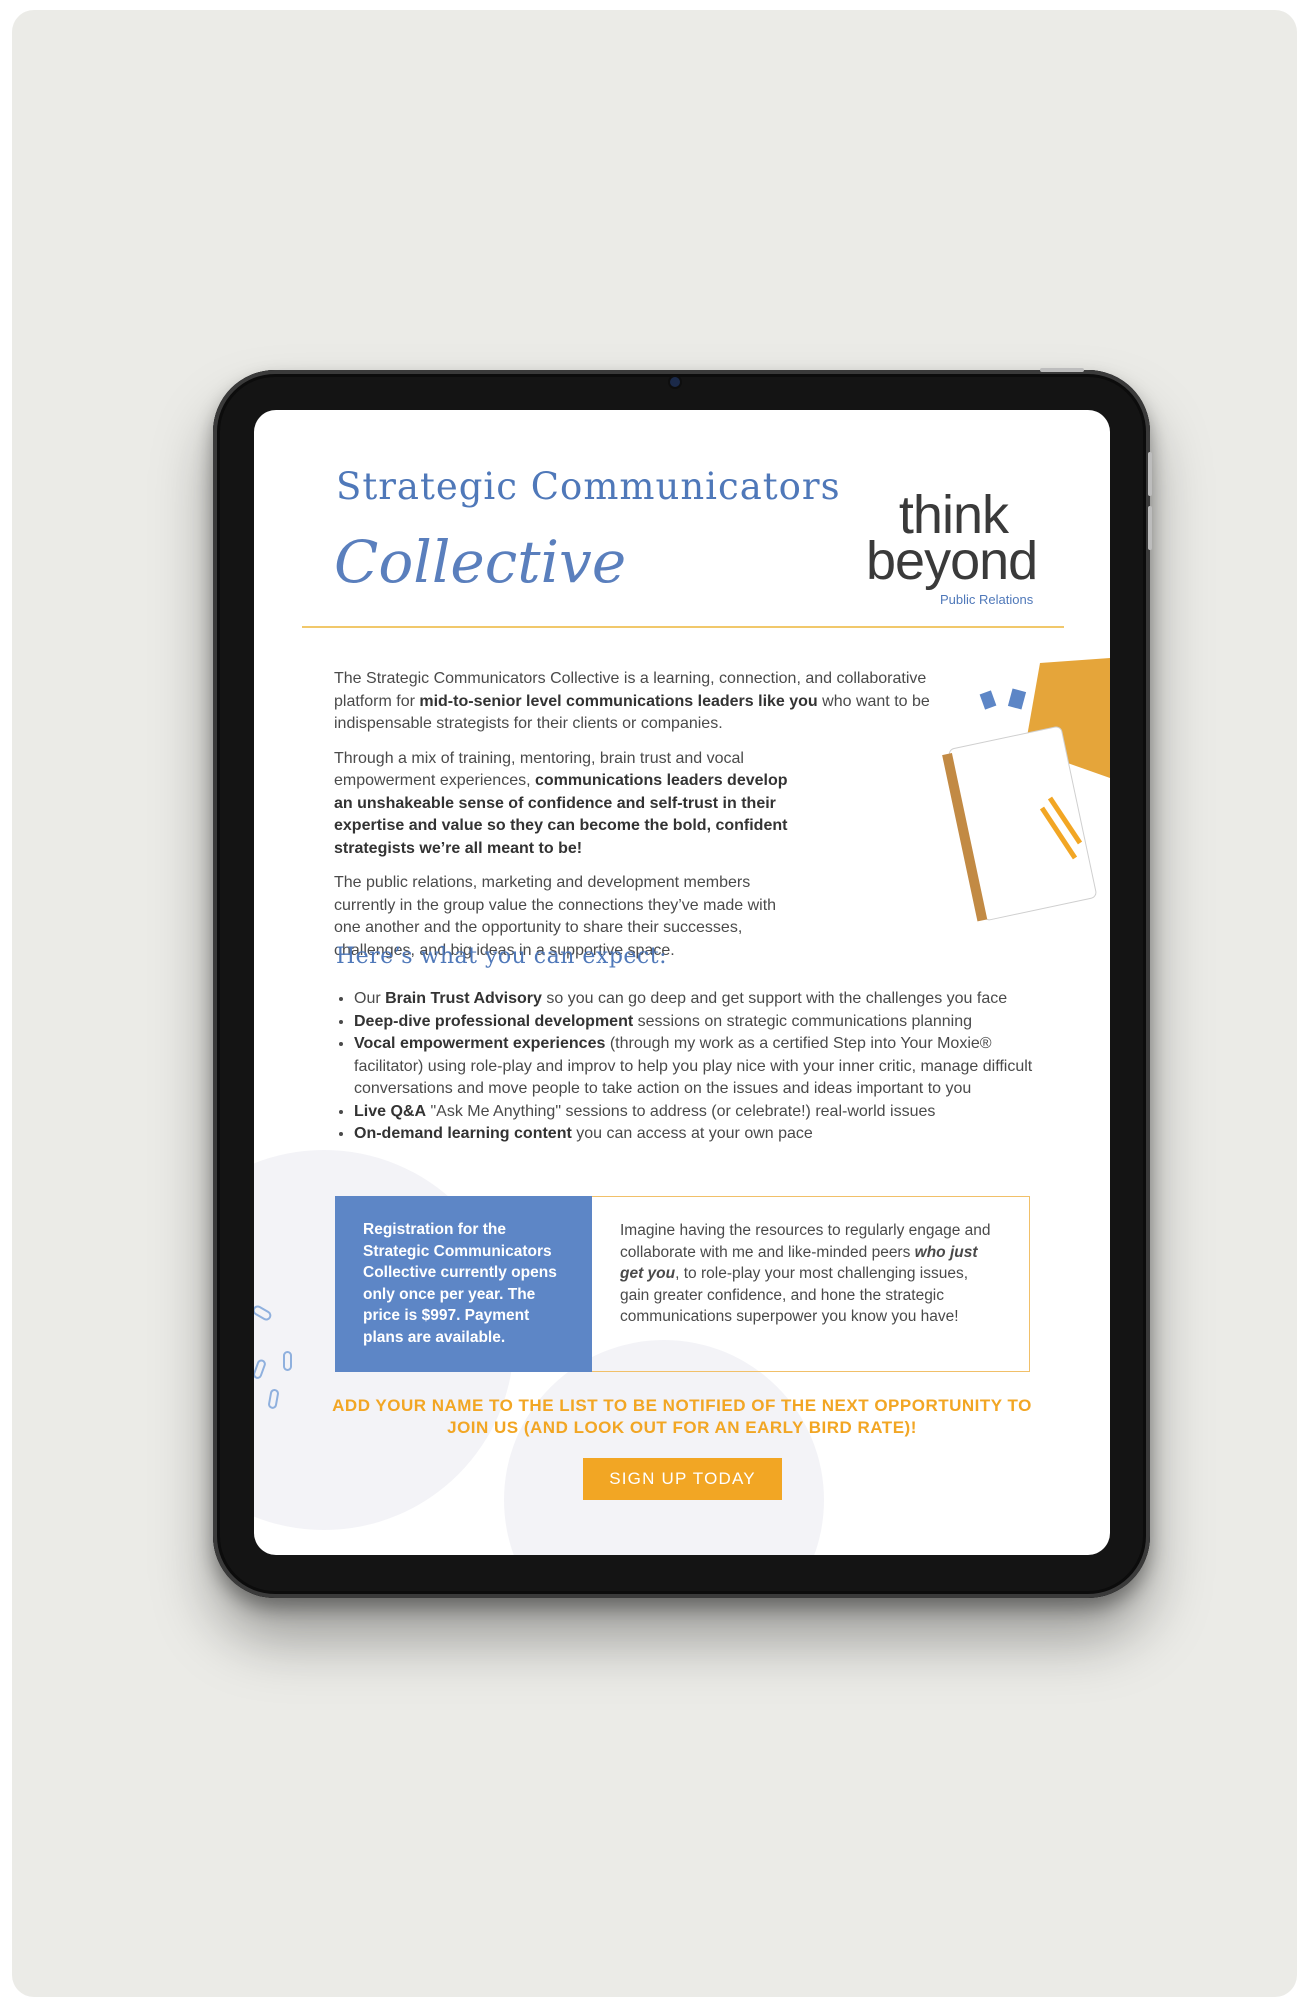  I want to click on text-run-bold: Vocal empowerment experiences, so click(480, 1043).